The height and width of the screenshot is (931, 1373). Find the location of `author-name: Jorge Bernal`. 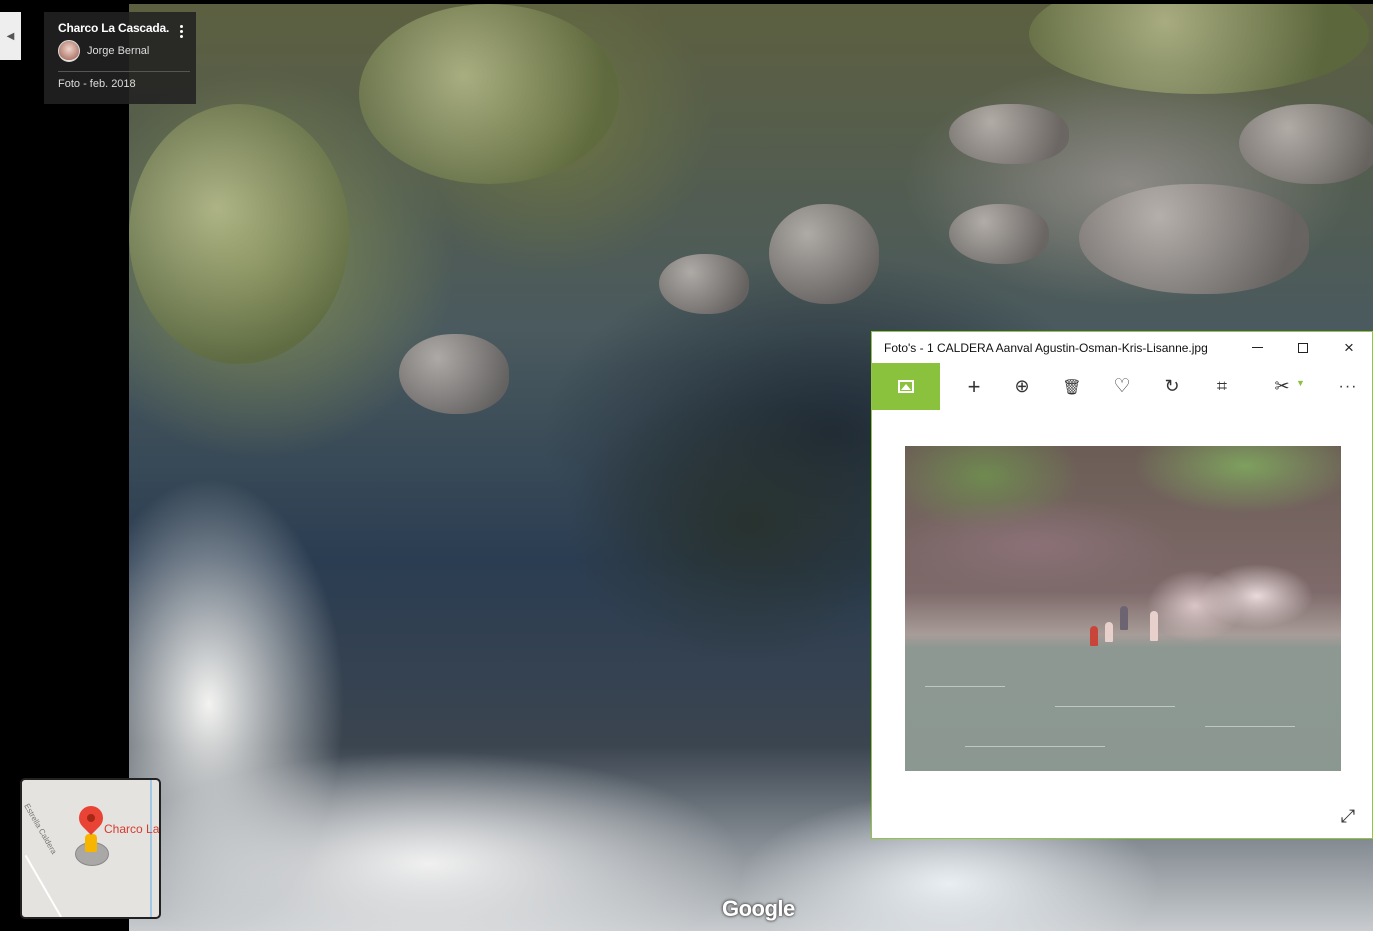

author-name: Jorge Bernal is located at coordinates (118, 51).